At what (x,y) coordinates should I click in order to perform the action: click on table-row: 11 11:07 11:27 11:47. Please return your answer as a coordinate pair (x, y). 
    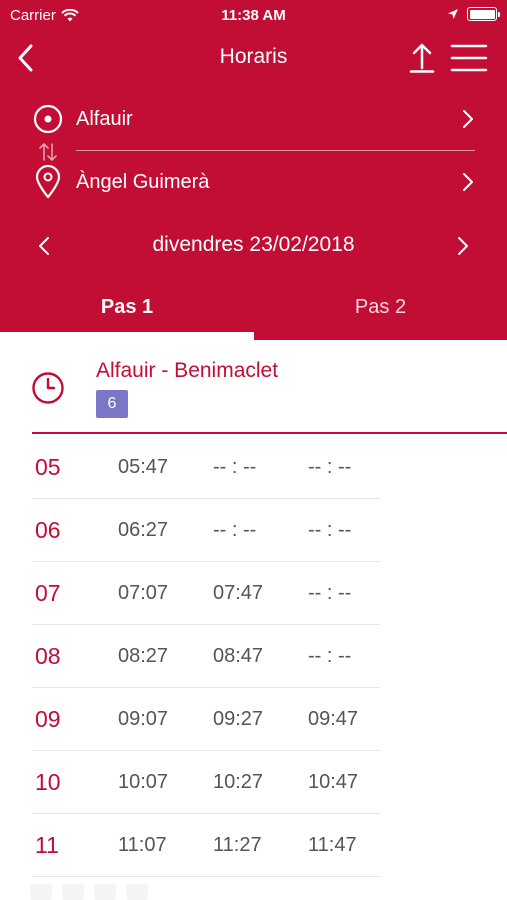
    Looking at the image, I should click on (253, 845).